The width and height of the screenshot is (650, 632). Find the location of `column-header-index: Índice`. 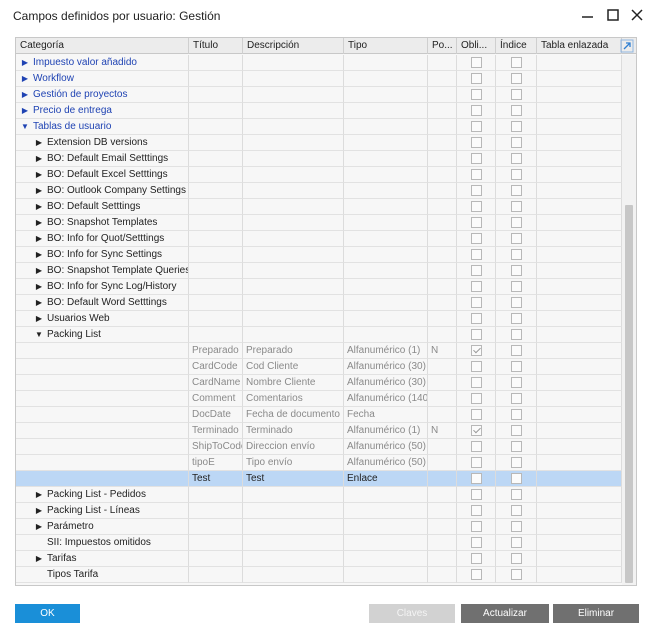

column-header-index: Índice is located at coordinates (516, 46).